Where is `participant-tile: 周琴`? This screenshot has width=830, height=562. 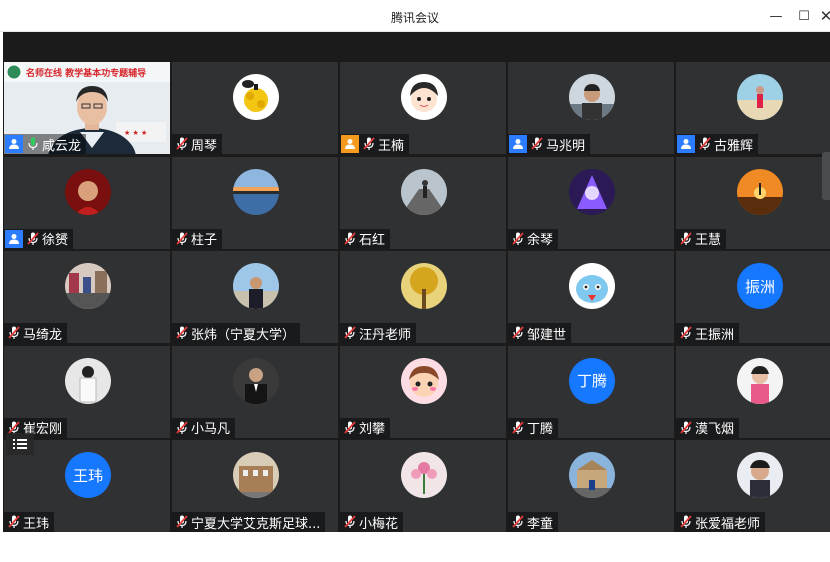 participant-tile: 周琴 is located at coordinates (255, 108).